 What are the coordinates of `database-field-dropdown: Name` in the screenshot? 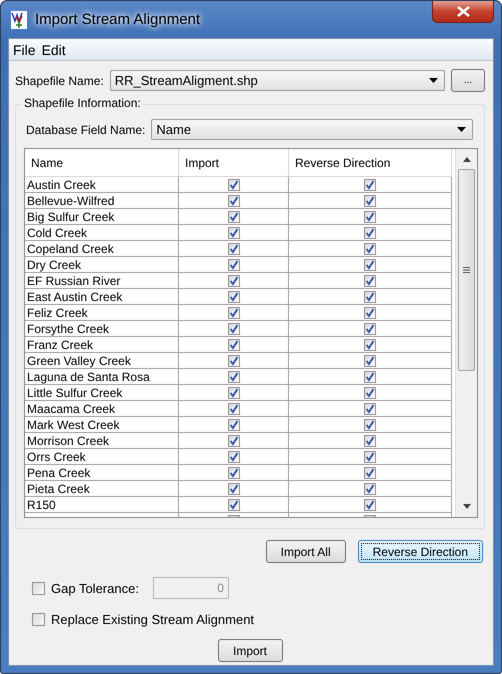 It's located at (312, 129).